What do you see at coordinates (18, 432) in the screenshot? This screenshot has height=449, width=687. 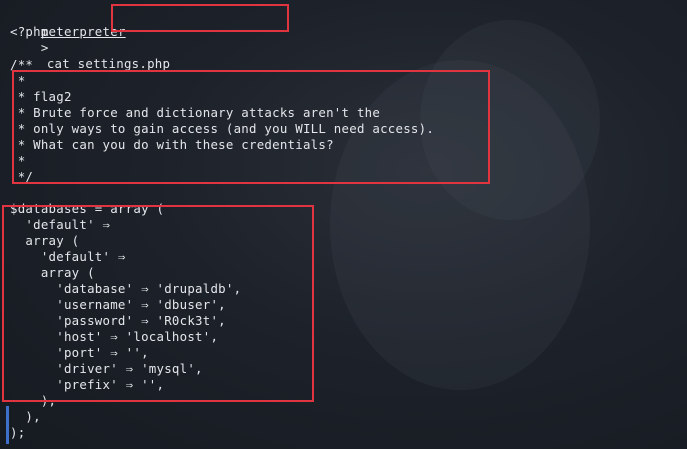 I see `output-line: );` at bounding box center [18, 432].